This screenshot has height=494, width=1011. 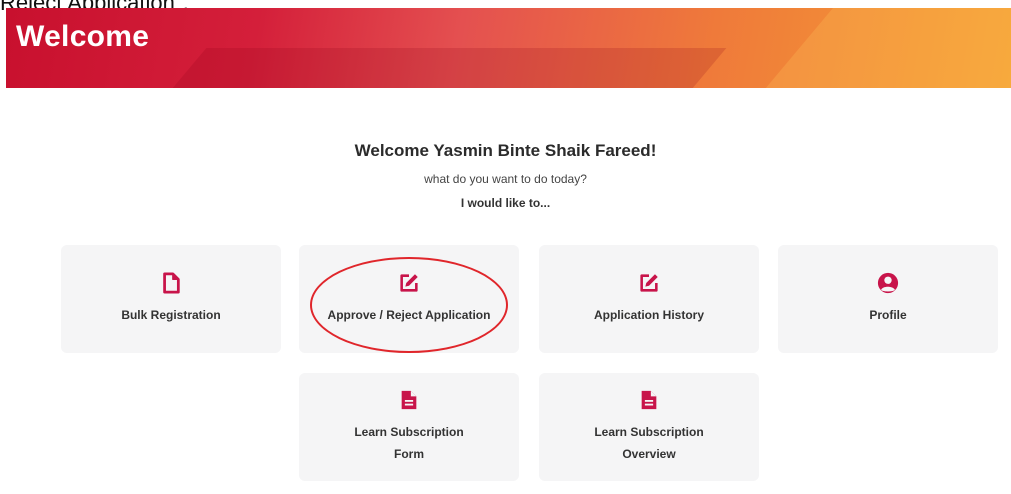 I want to click on bulk-registration-card: Bulk Registration, so click(x=171, y=299).